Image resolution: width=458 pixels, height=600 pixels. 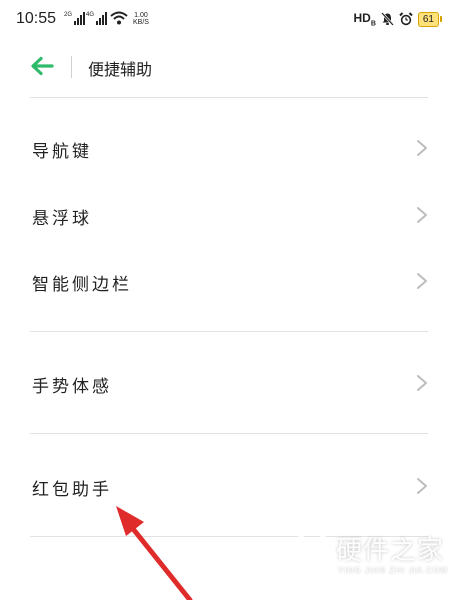 I want to click on battery-icon: 61, so click(x=429, y=19).